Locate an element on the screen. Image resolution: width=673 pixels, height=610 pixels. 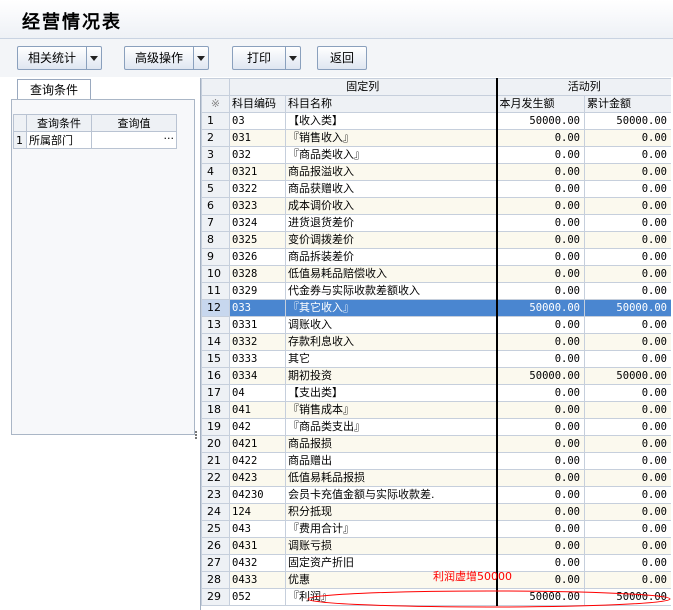
query-value-field: ··· is located at coordinates (134, 140).